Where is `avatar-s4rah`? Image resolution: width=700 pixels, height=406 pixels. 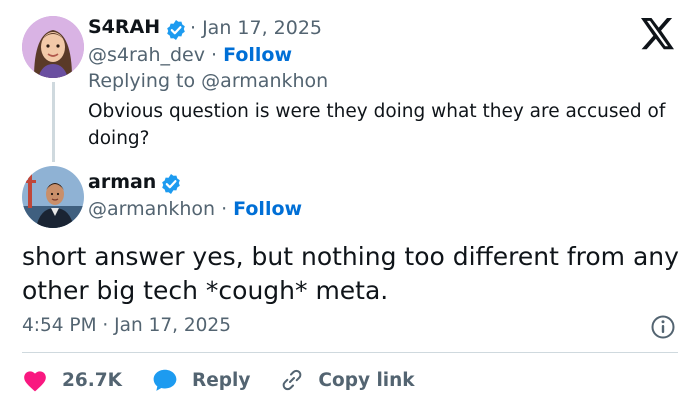
avatar-s4rah is located at coordinates (53, 47).